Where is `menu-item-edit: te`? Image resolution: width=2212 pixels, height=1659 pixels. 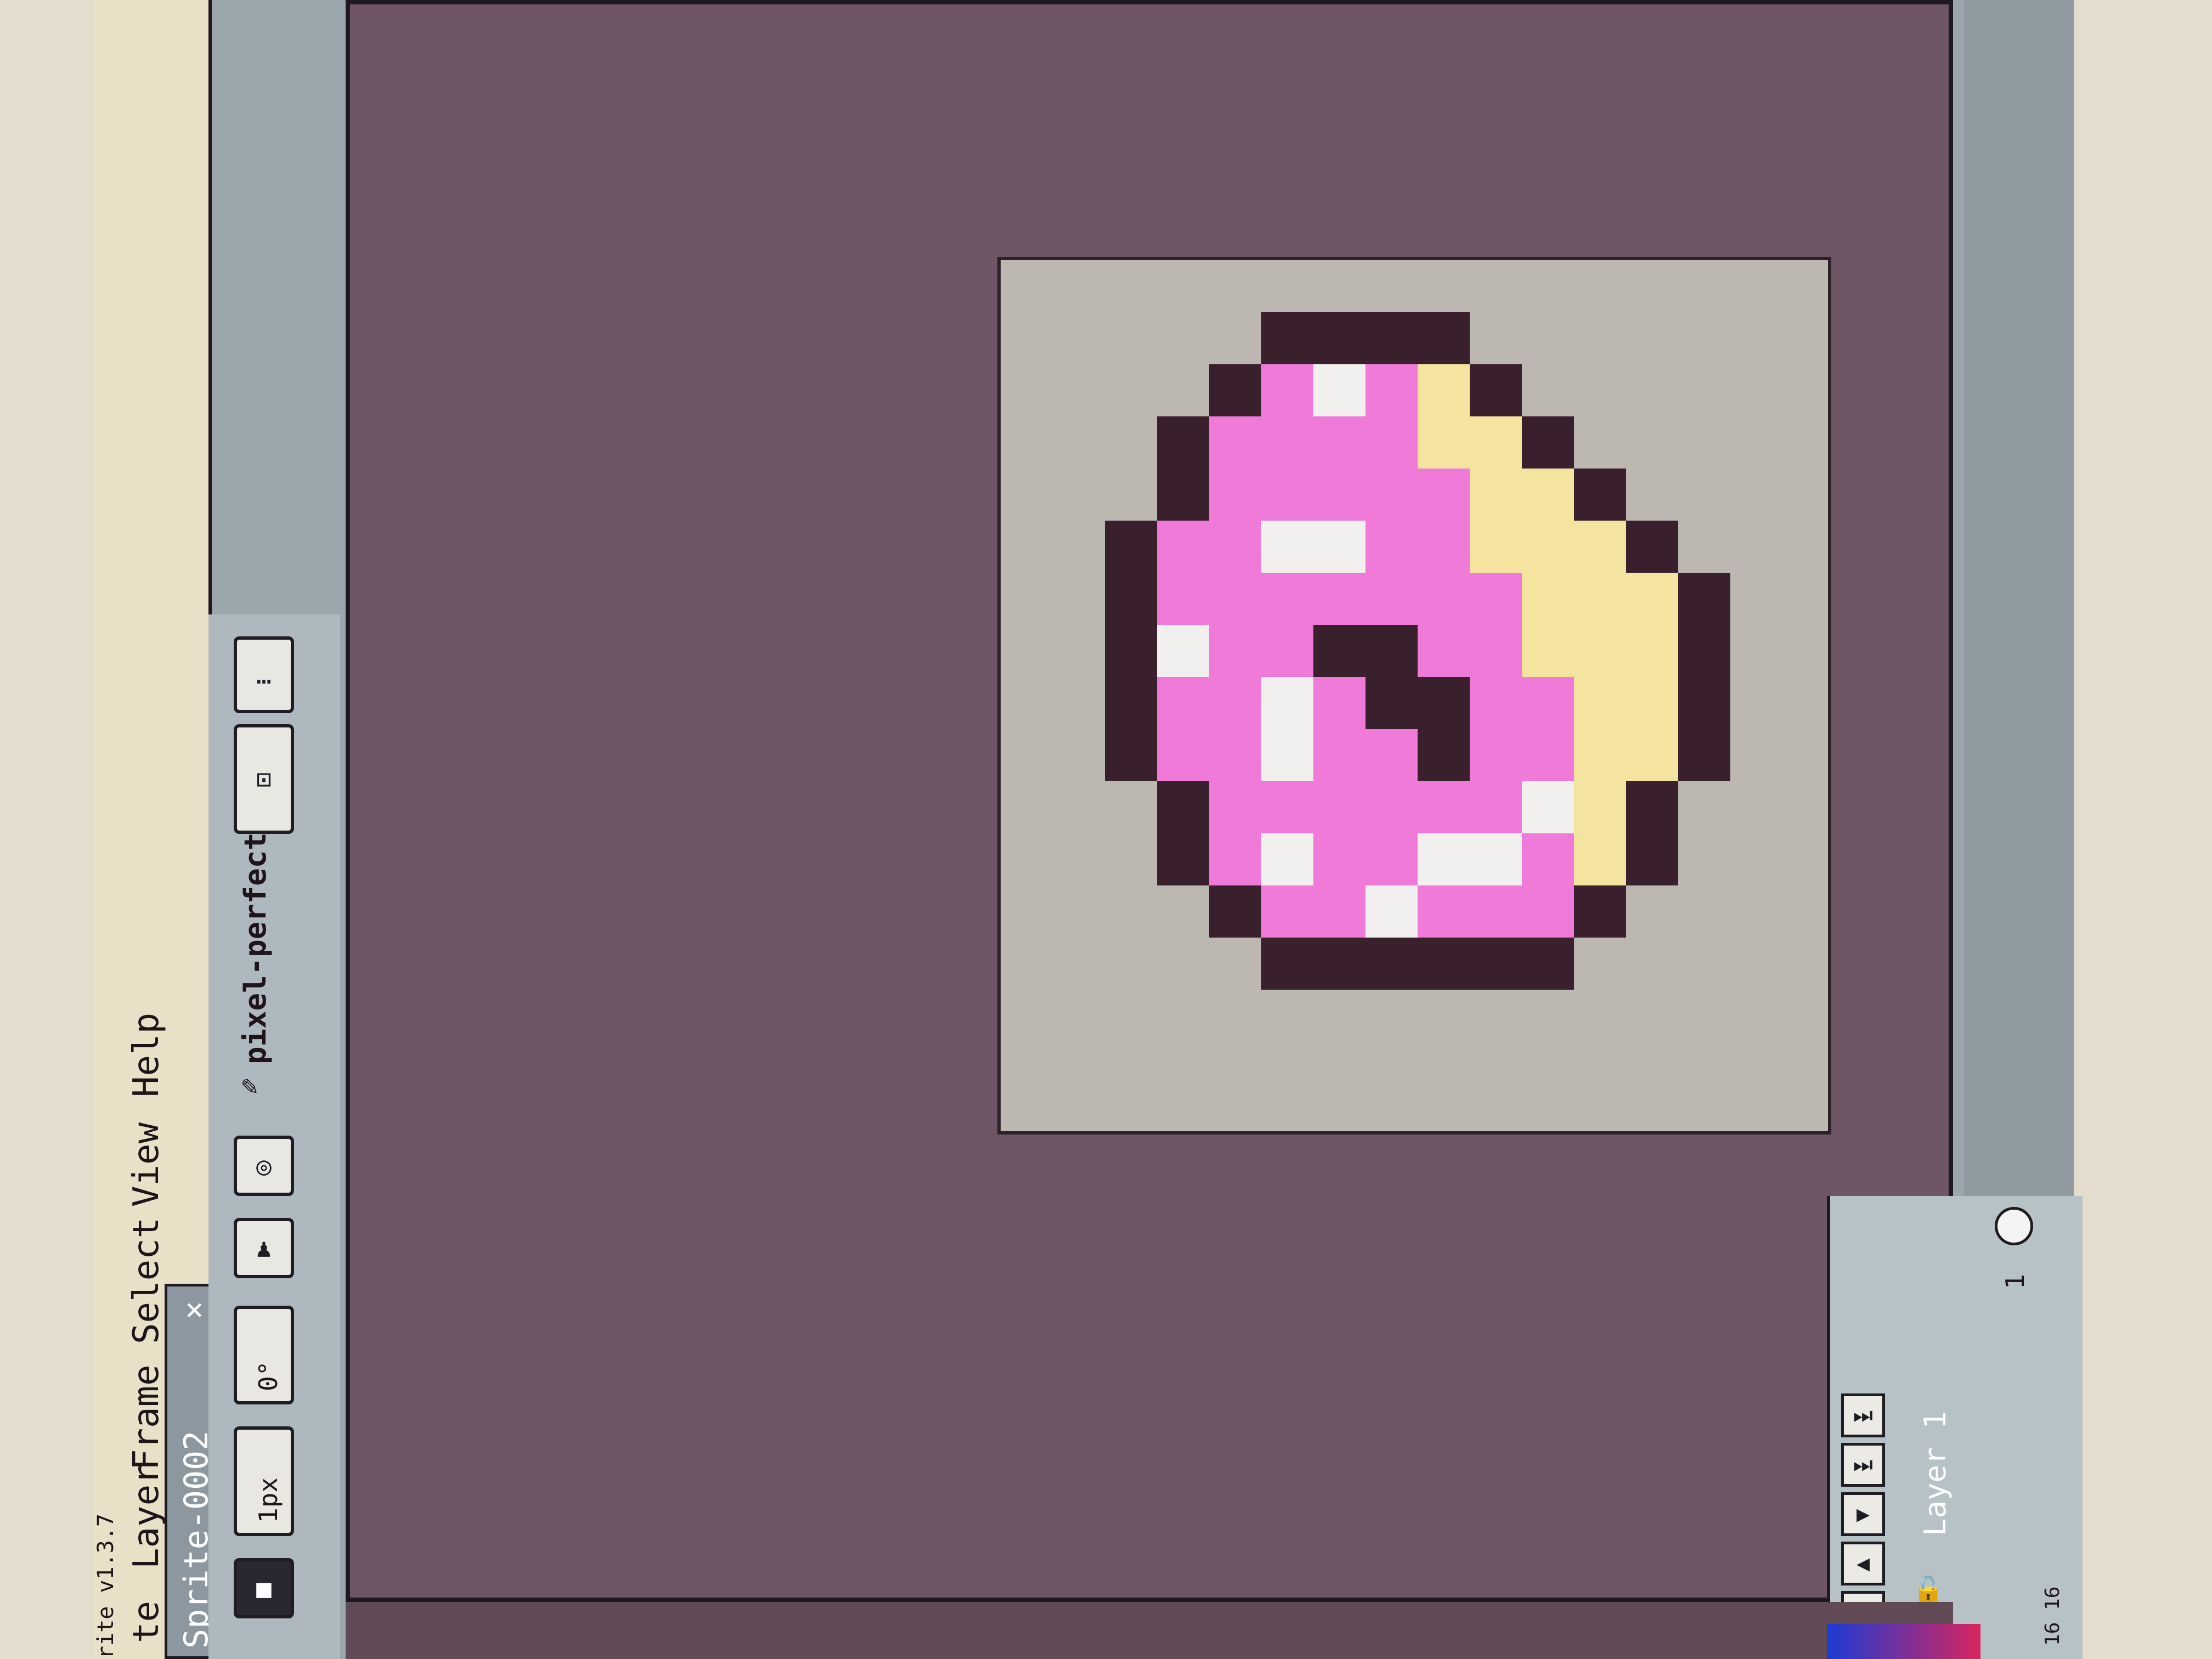 menu-item-edit: te is located at coordinates (146, 1622).